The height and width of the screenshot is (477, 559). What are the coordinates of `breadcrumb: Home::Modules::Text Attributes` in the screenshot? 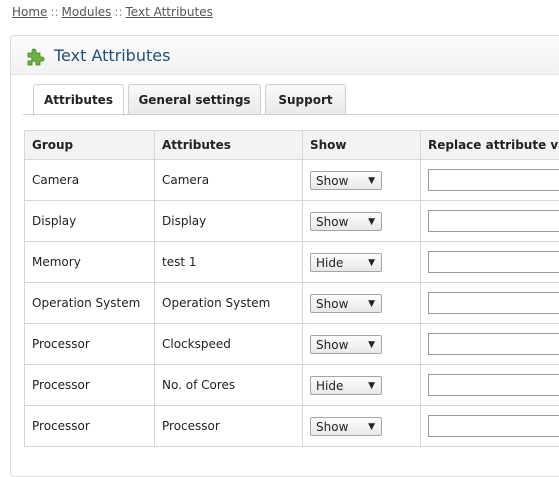 It's located at (112, 12).